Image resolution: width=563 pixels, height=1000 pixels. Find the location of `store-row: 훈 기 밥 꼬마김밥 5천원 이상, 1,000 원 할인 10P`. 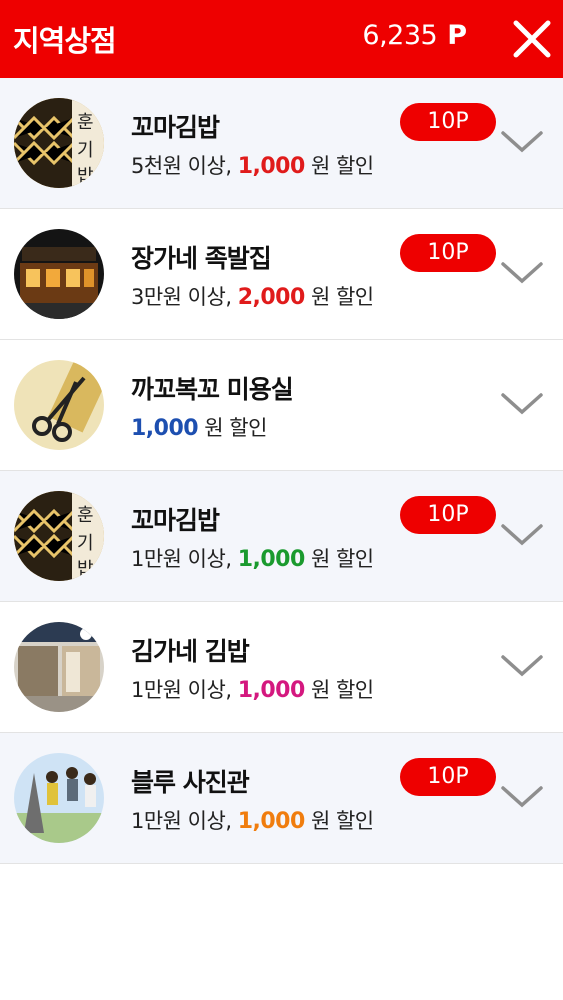

store-row: 훈 기 밥 꼬마김밥 5천원 이상, 1,000 원 할인 10P is located at coordinates (281, 143).